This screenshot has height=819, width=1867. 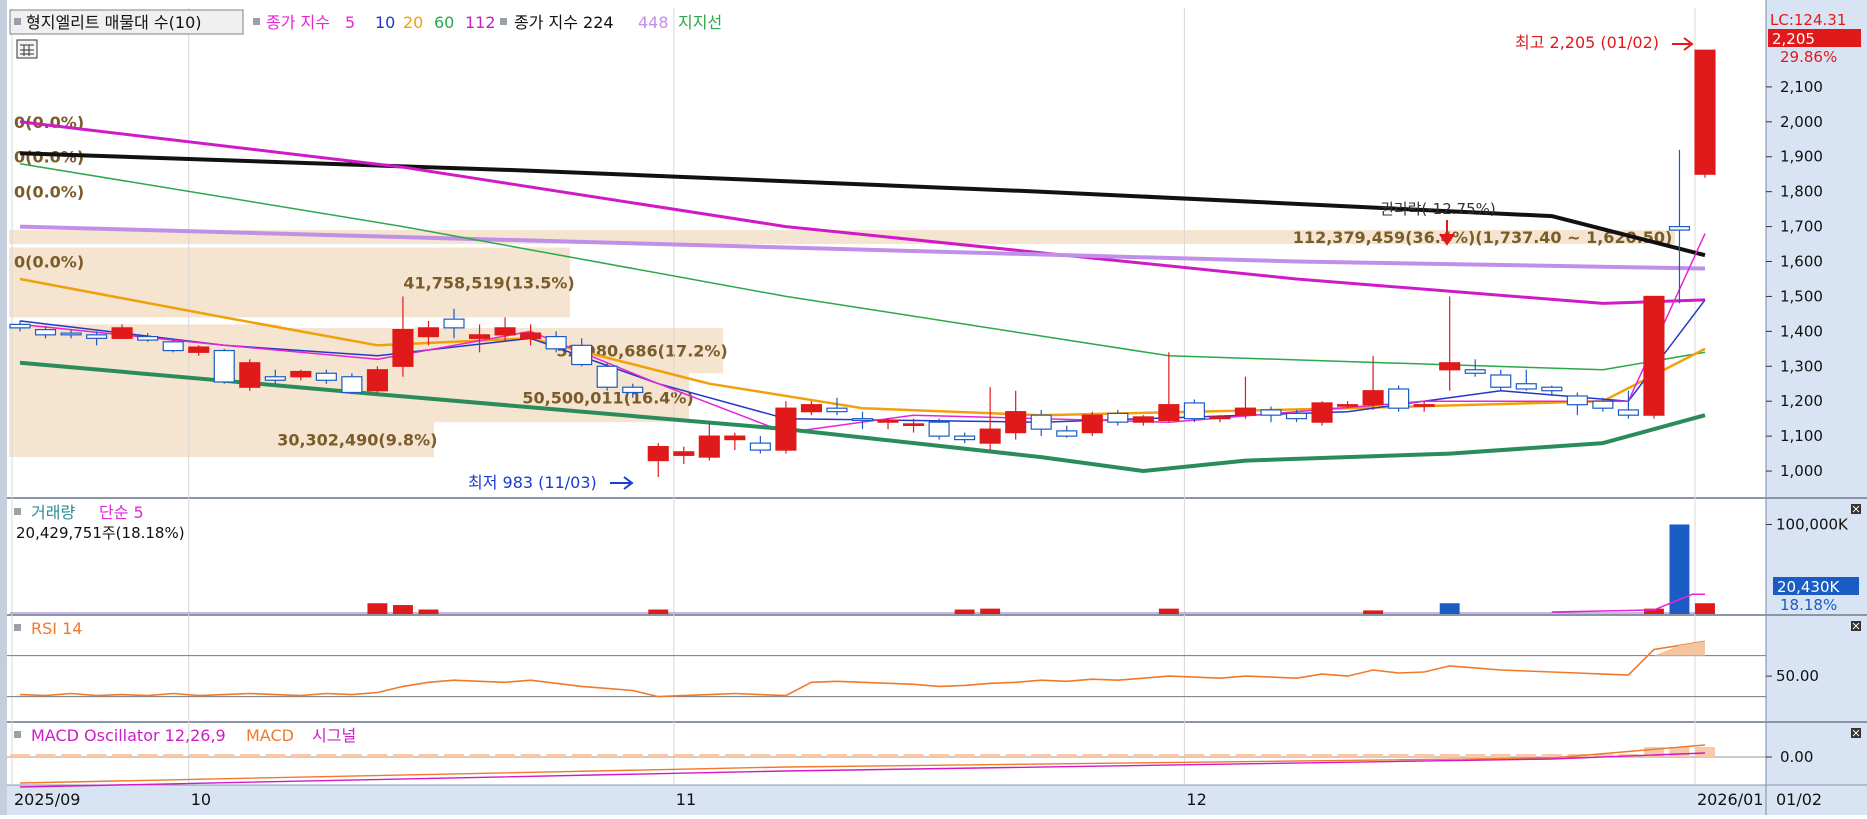 I want to click on stock-name: 형지엘리트 매물대 수(10), so click(x=114, y=22).